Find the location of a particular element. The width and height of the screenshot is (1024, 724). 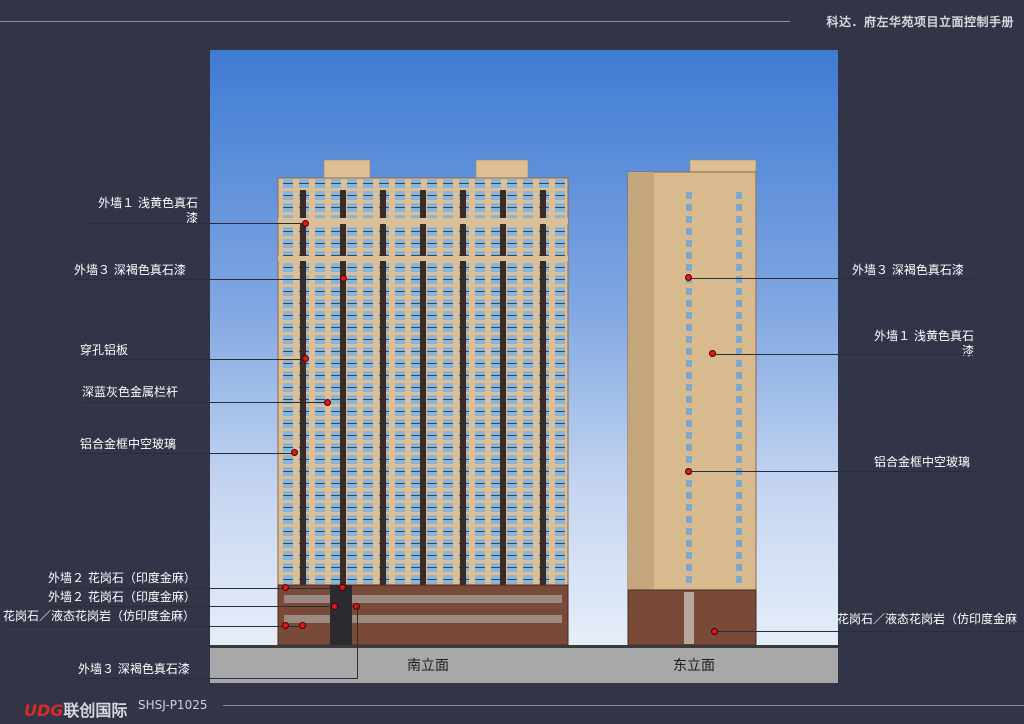

south-elevation-label: 南立面 is located at coordinates (428, 666).